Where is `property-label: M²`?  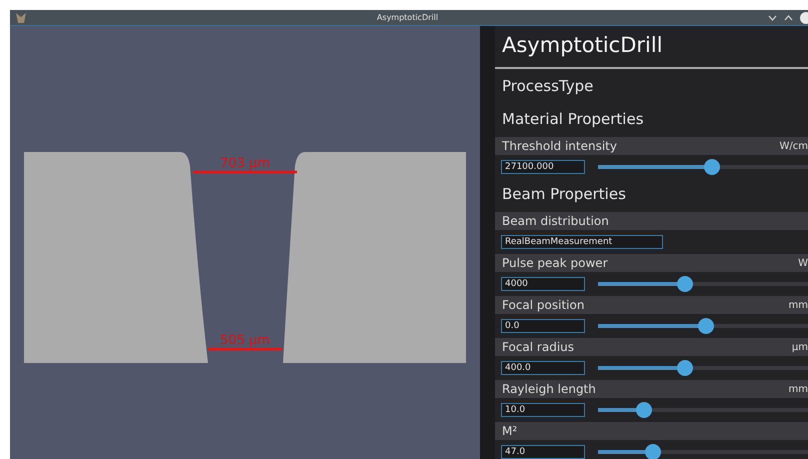
property-label: M² is located at coordinates (510, 431).